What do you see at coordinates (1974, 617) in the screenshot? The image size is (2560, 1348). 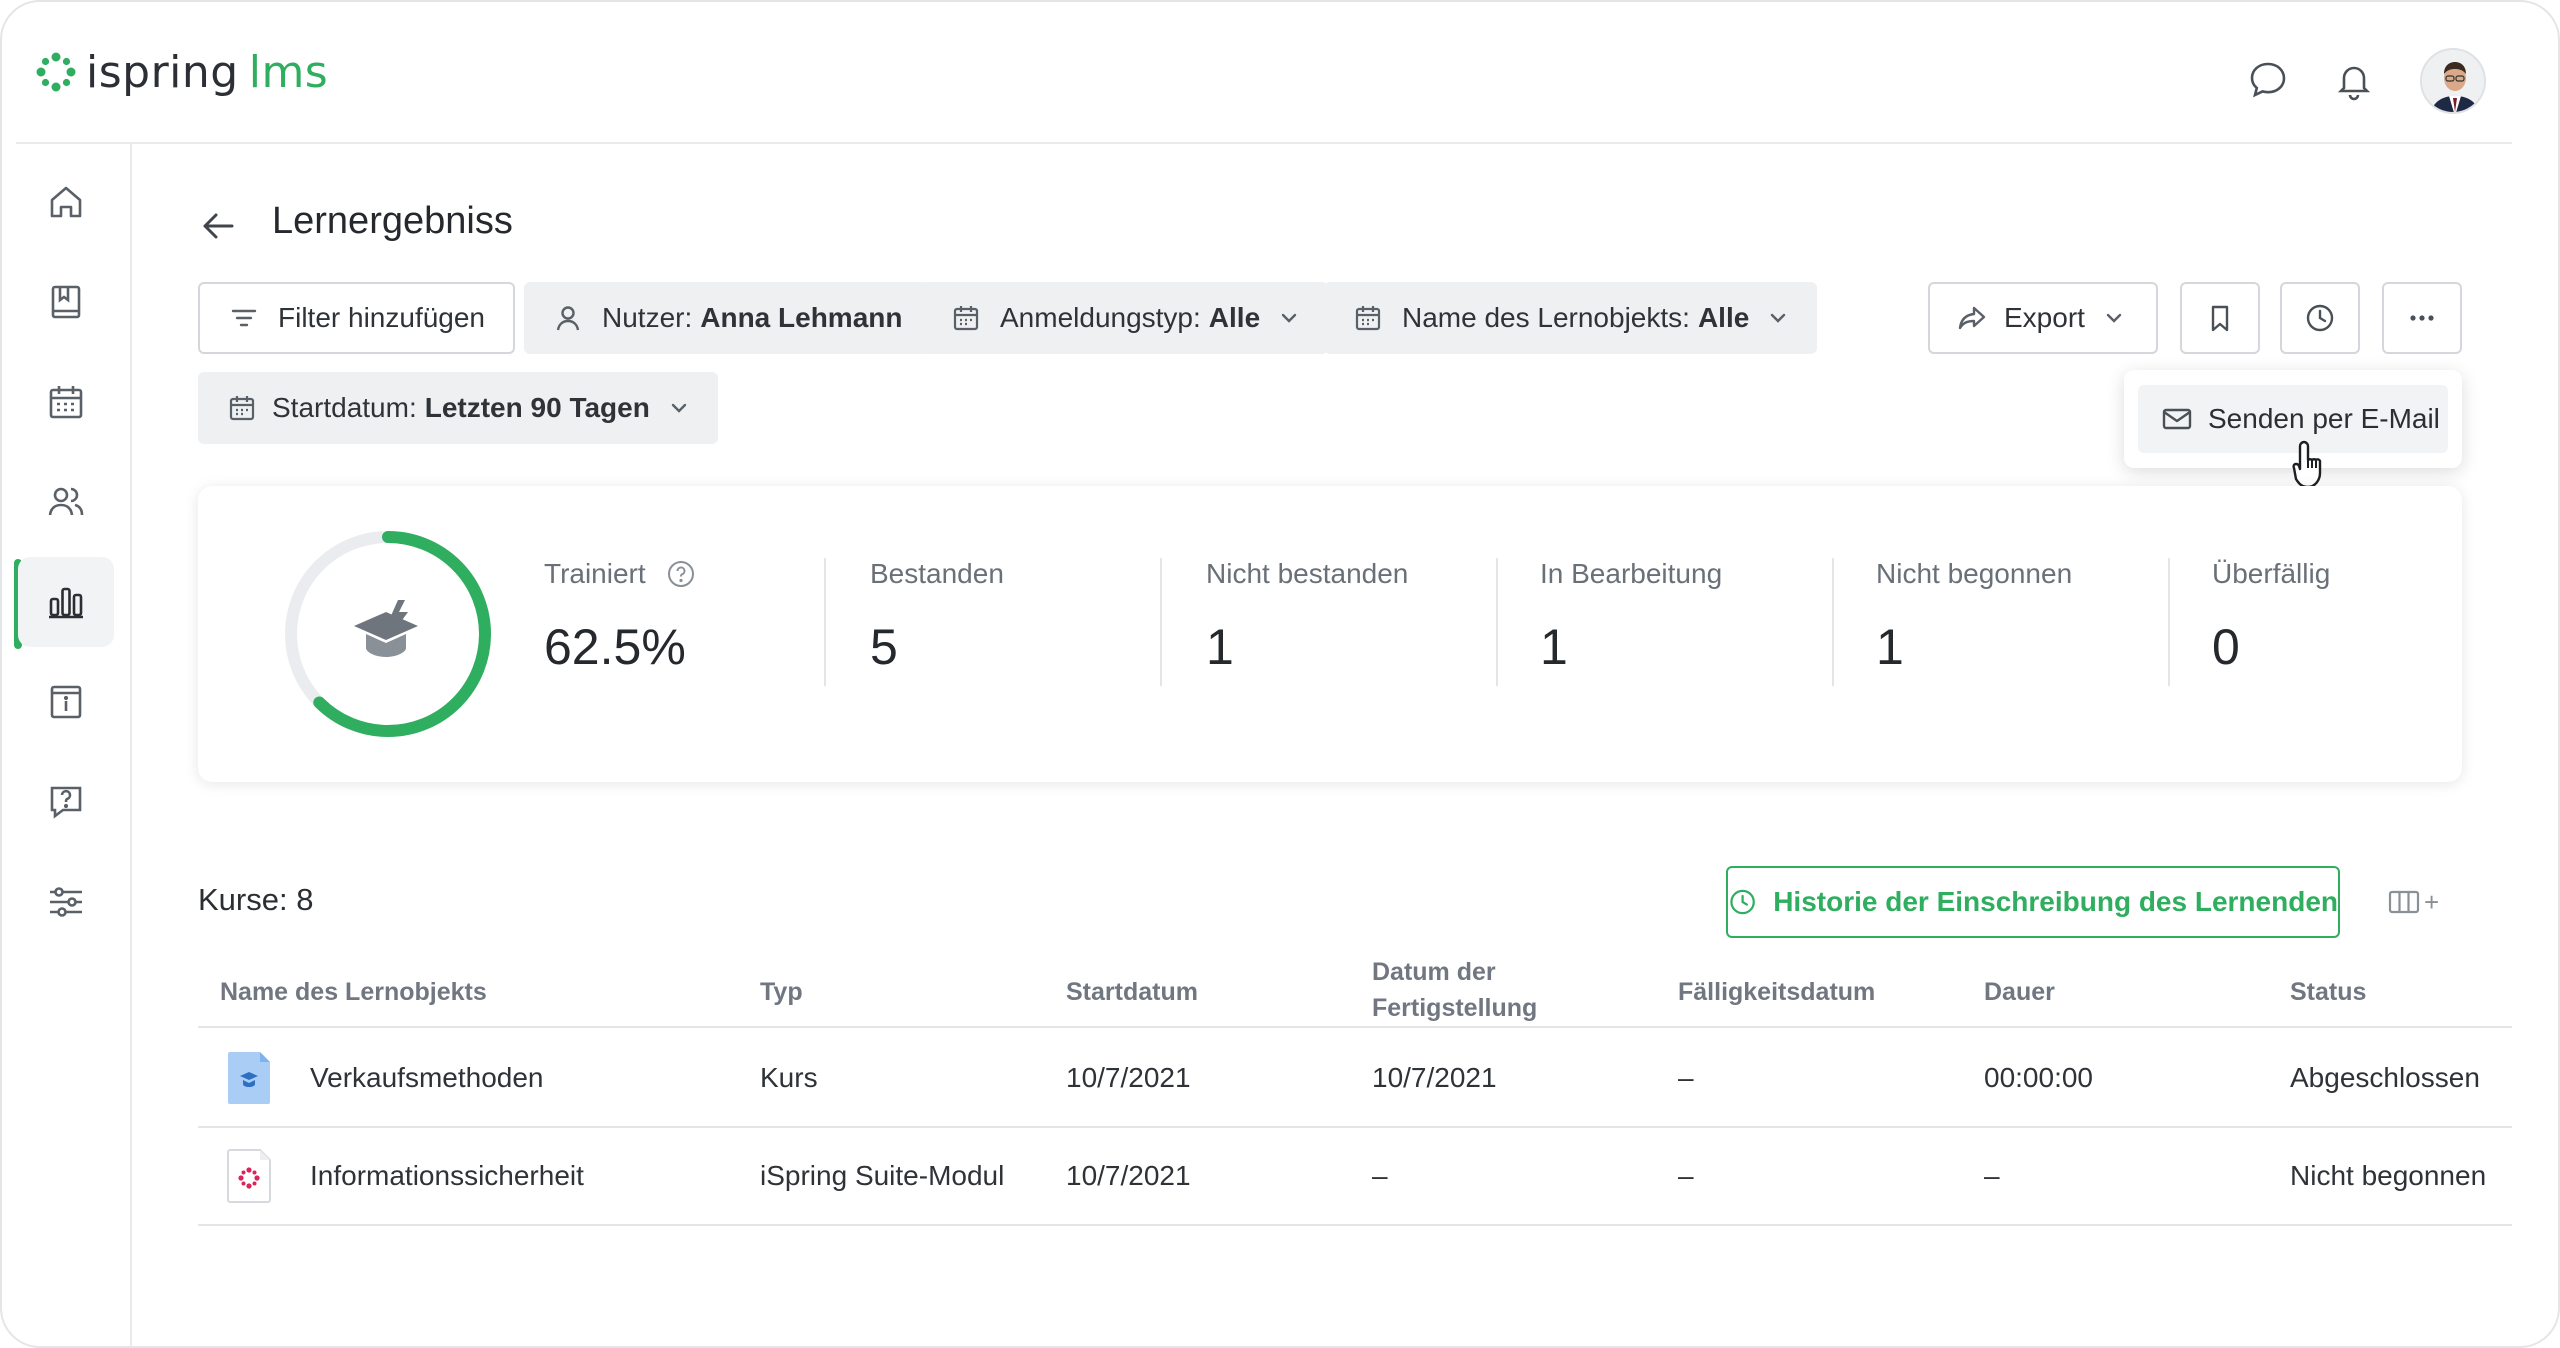 I see `stat-not-started: Nicht begonnen 1` at bounding box center [1974, 617].